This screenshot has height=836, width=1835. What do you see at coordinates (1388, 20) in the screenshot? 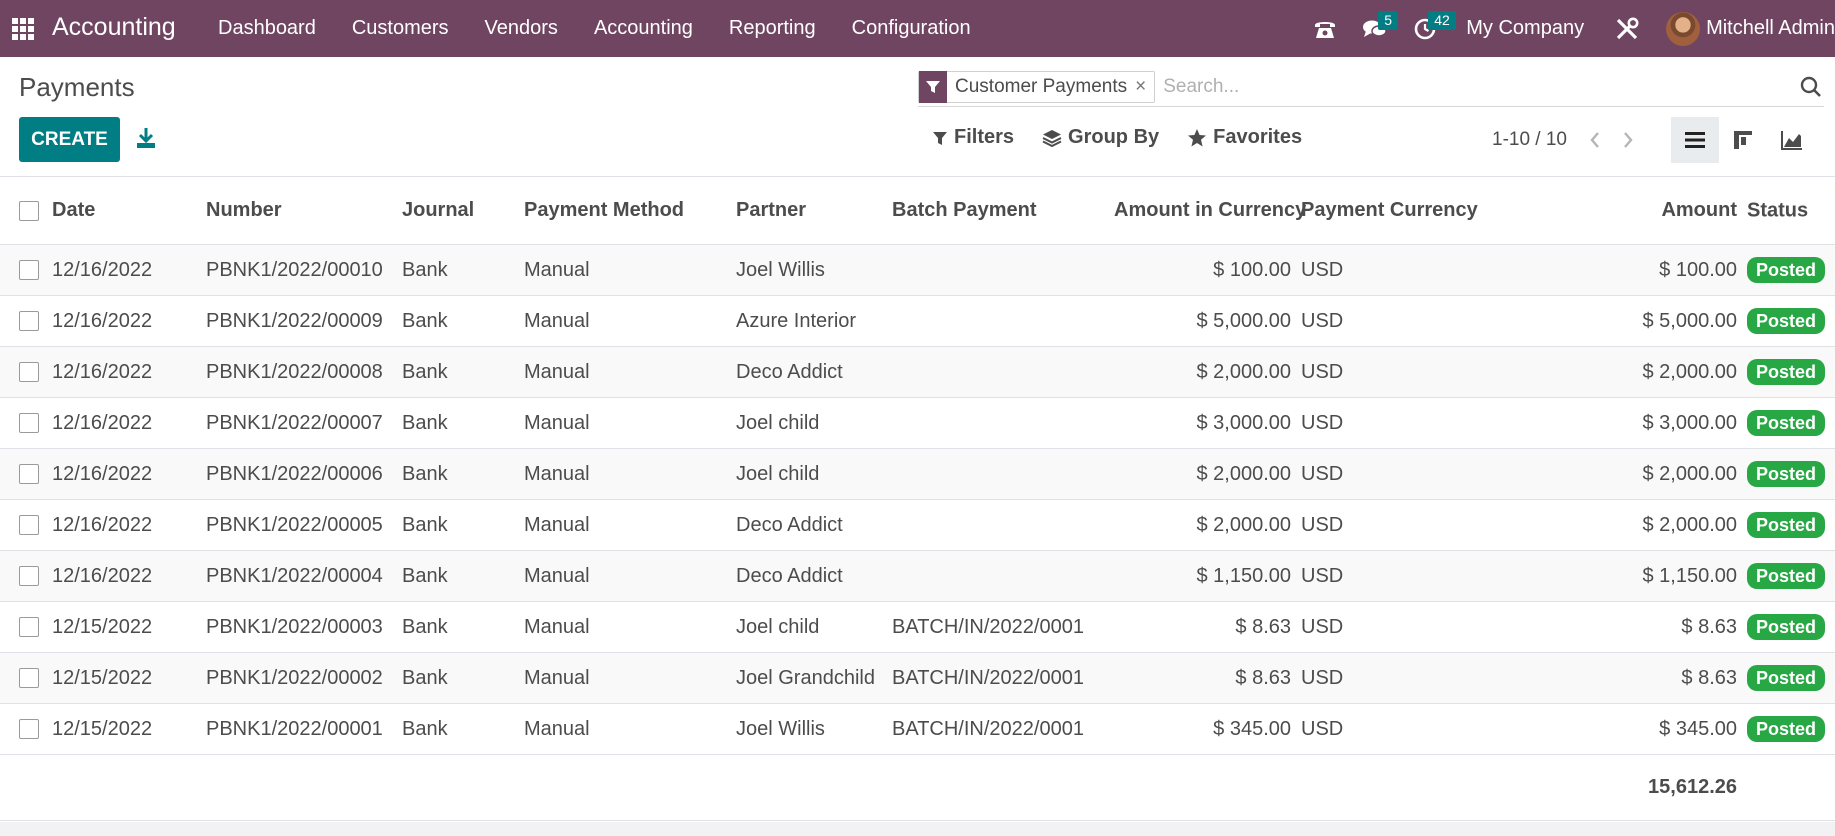
I see `messages-count-badge: 5` at bounding box center [1388, 20].